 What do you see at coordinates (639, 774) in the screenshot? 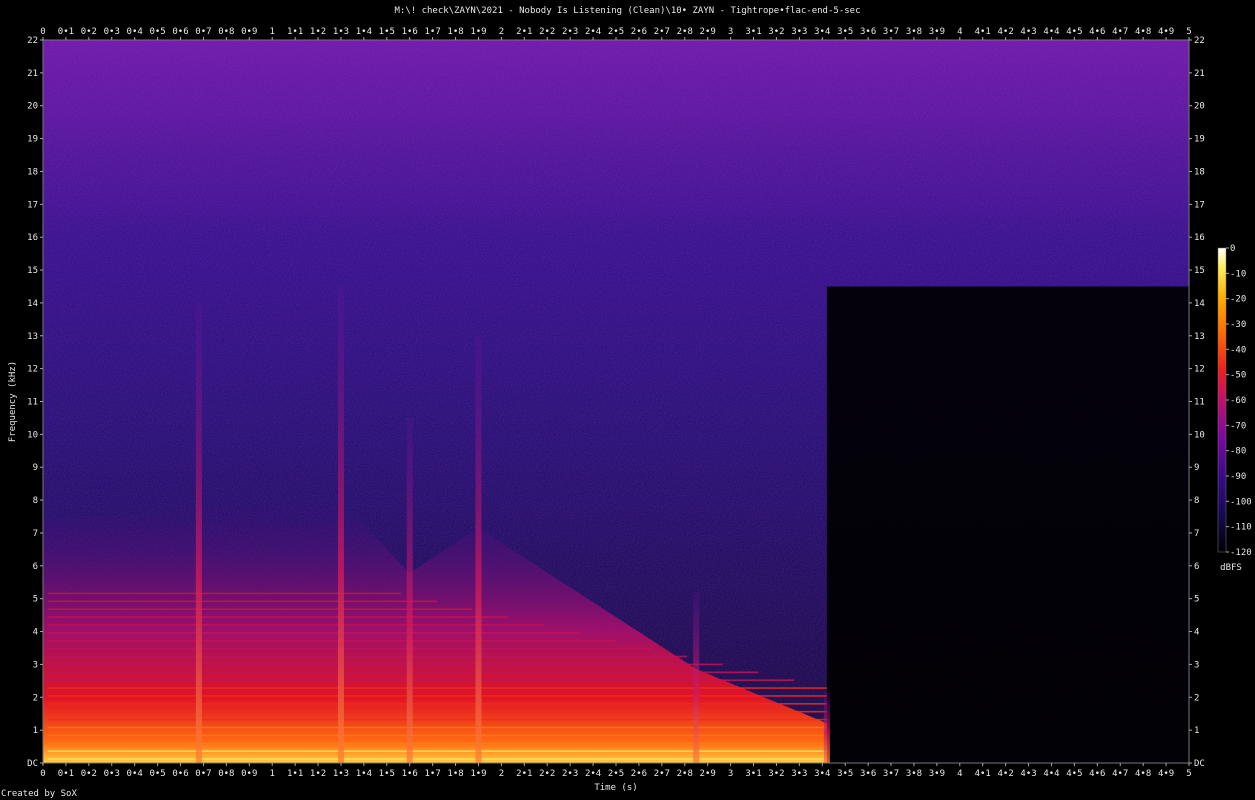
I see `x-tick-label-bottom: 2•6` at bounding box center [639, 774].